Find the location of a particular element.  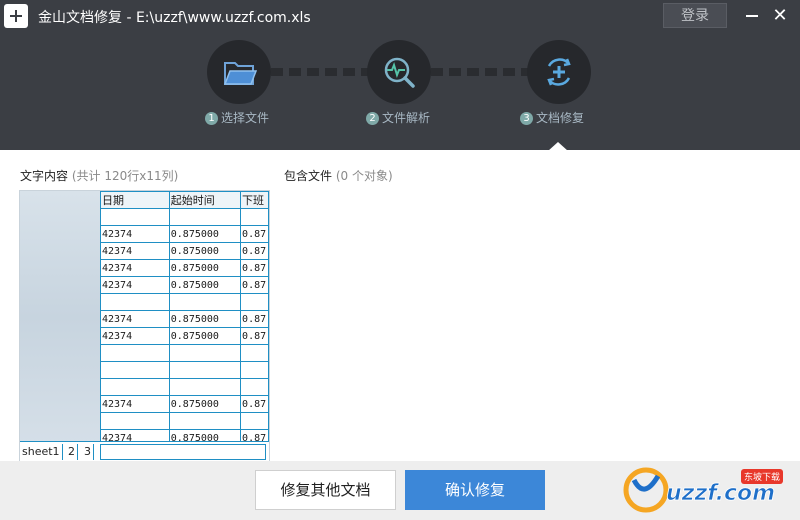

included-files-heading: 包含文件 (0 个对象) is located at coordinates (338, 175).